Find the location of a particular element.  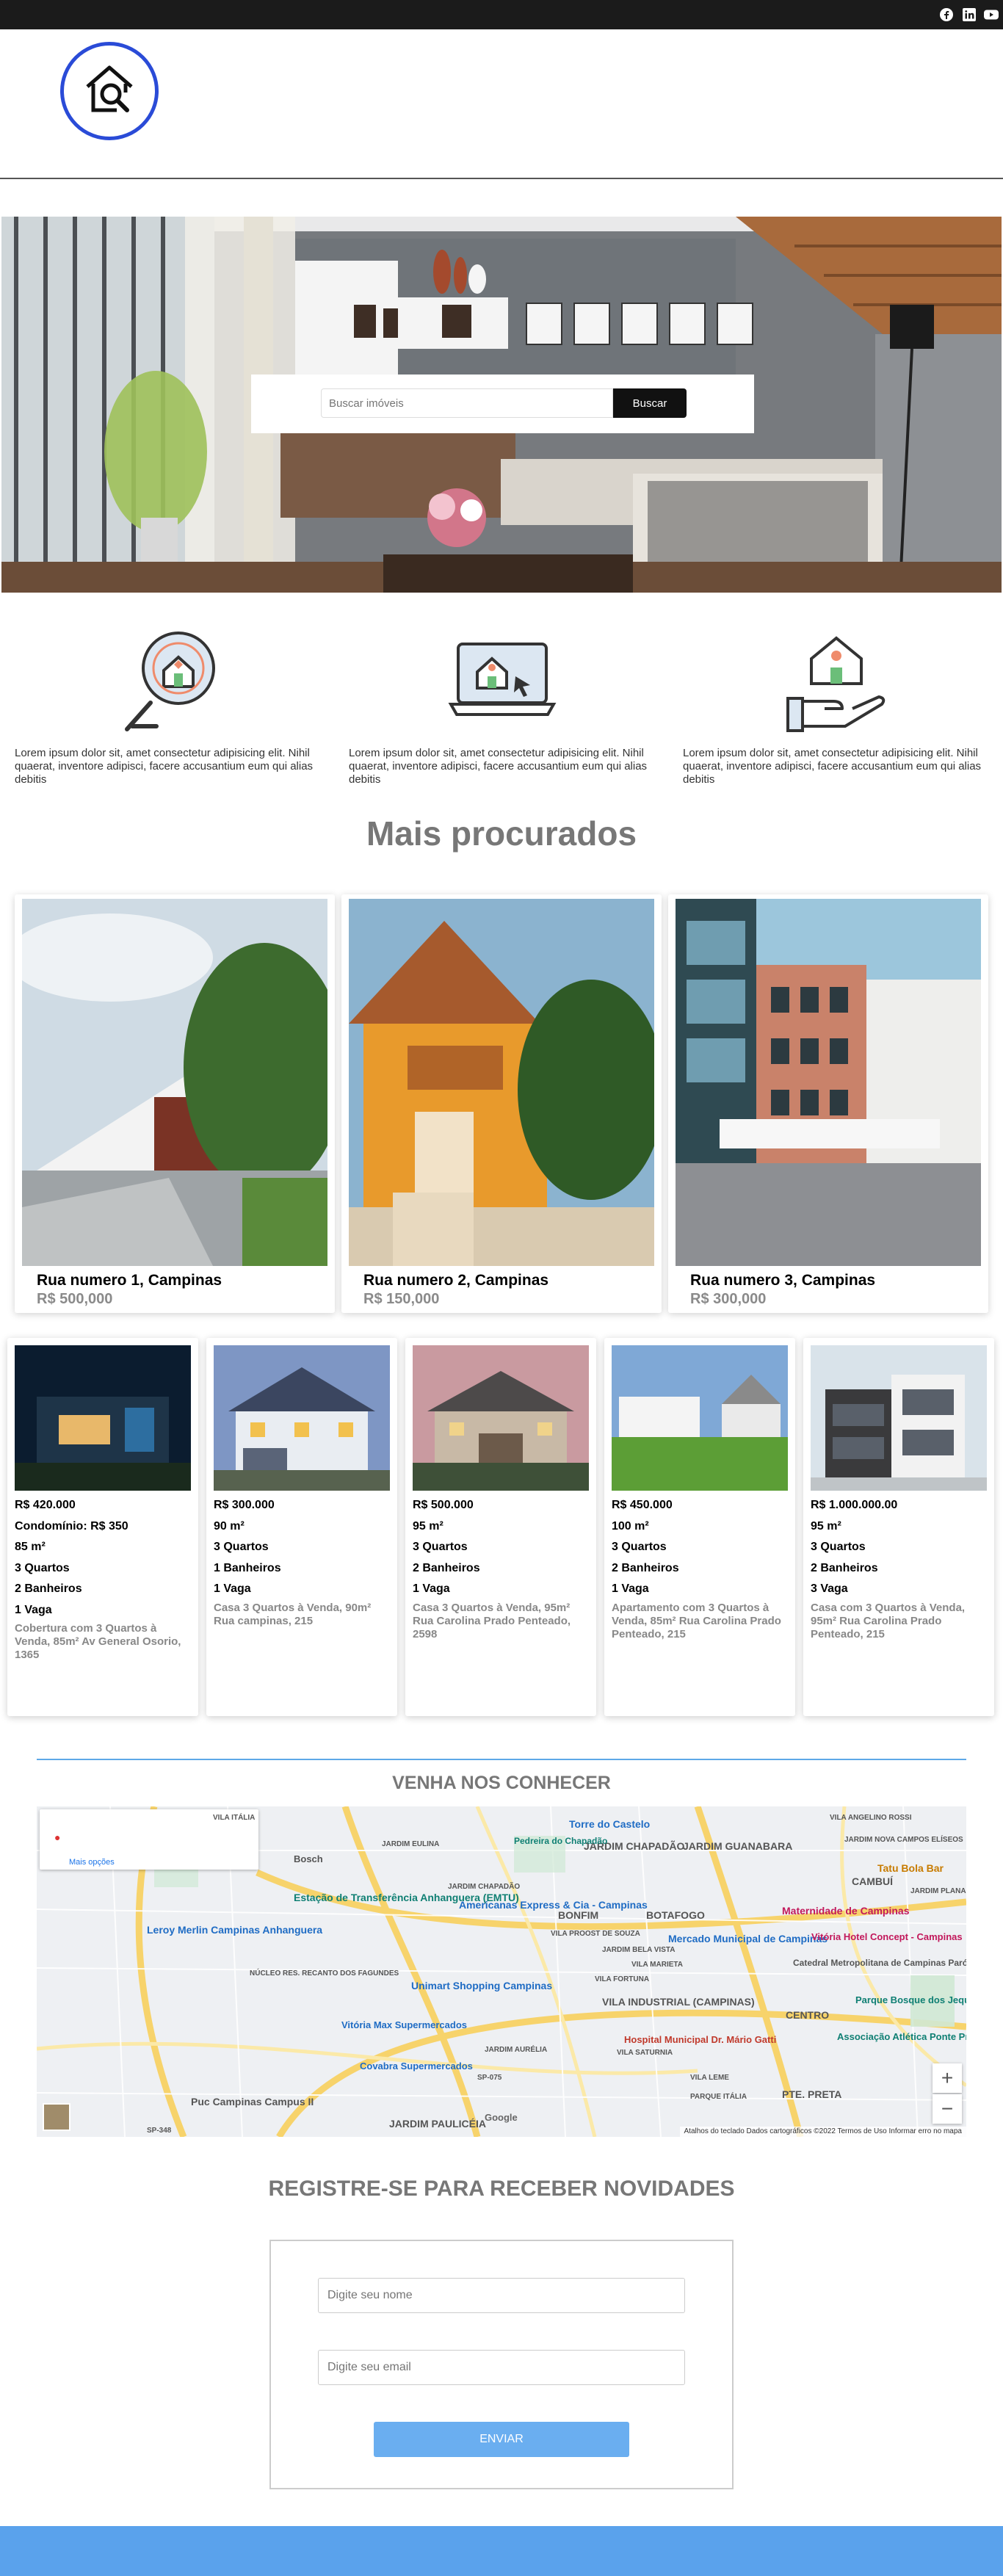

listing-card-3-image is located at coordinates (501, 1418).